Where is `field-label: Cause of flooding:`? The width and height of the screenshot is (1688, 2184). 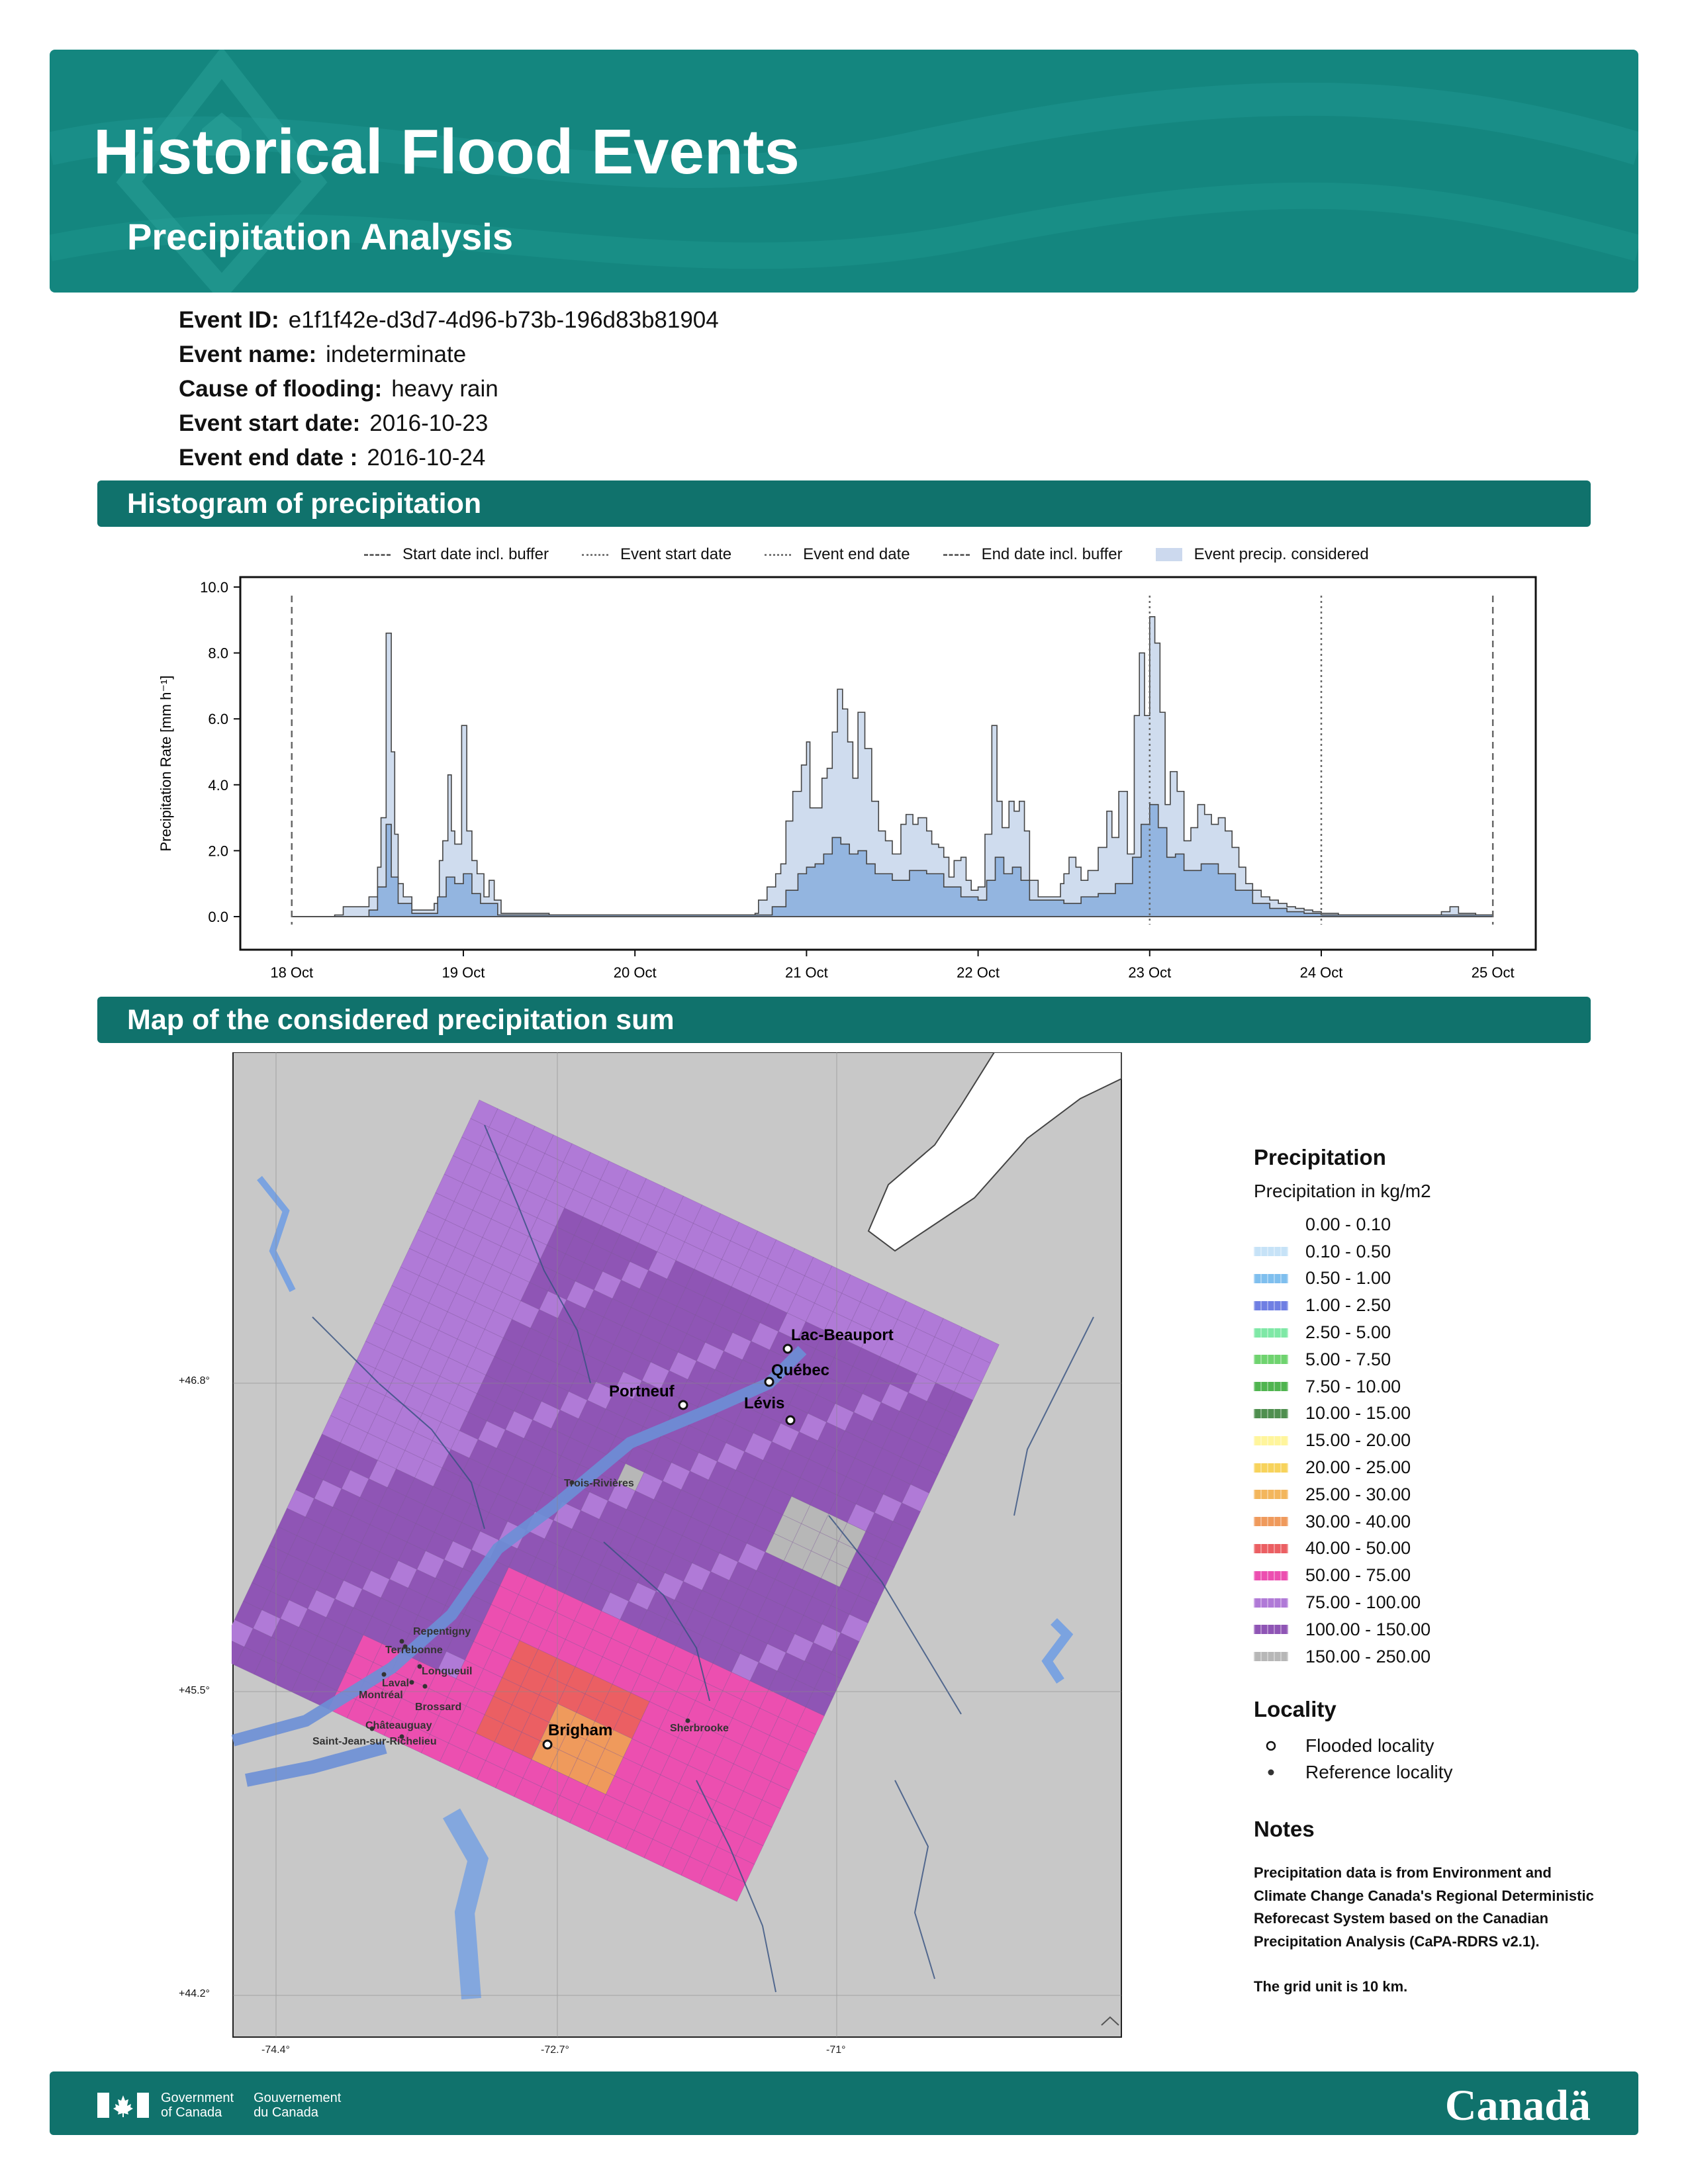
field-label: Cause of flooding: is located at coordinates (281, 389).